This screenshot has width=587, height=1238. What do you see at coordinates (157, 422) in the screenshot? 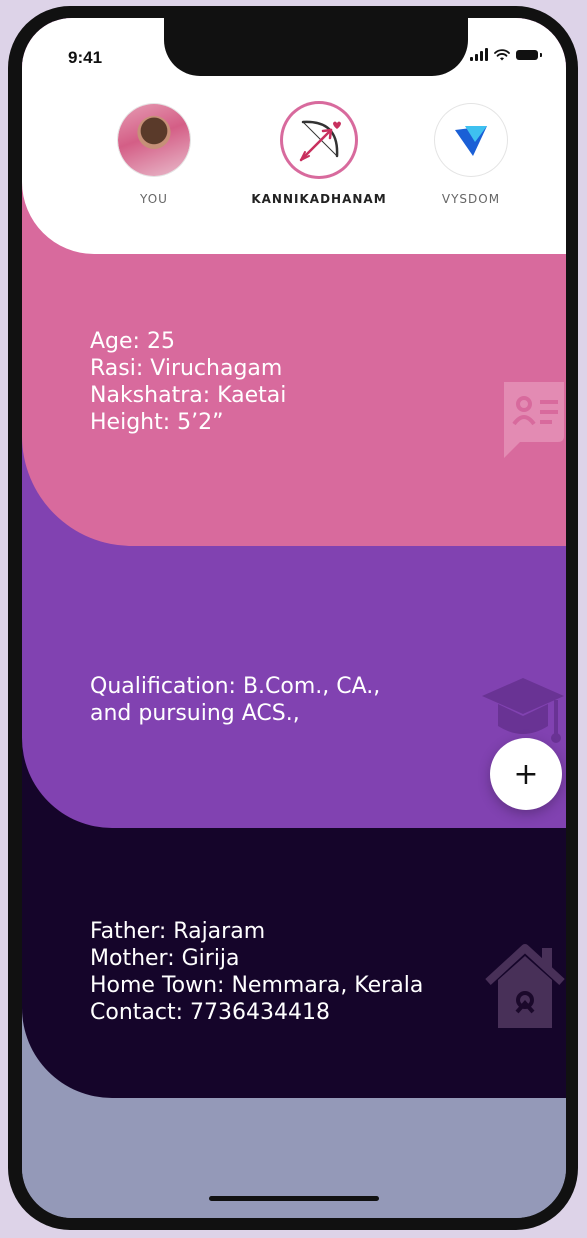
I see `height-text: Height: 5’2”` at bounding box center [157, 422].